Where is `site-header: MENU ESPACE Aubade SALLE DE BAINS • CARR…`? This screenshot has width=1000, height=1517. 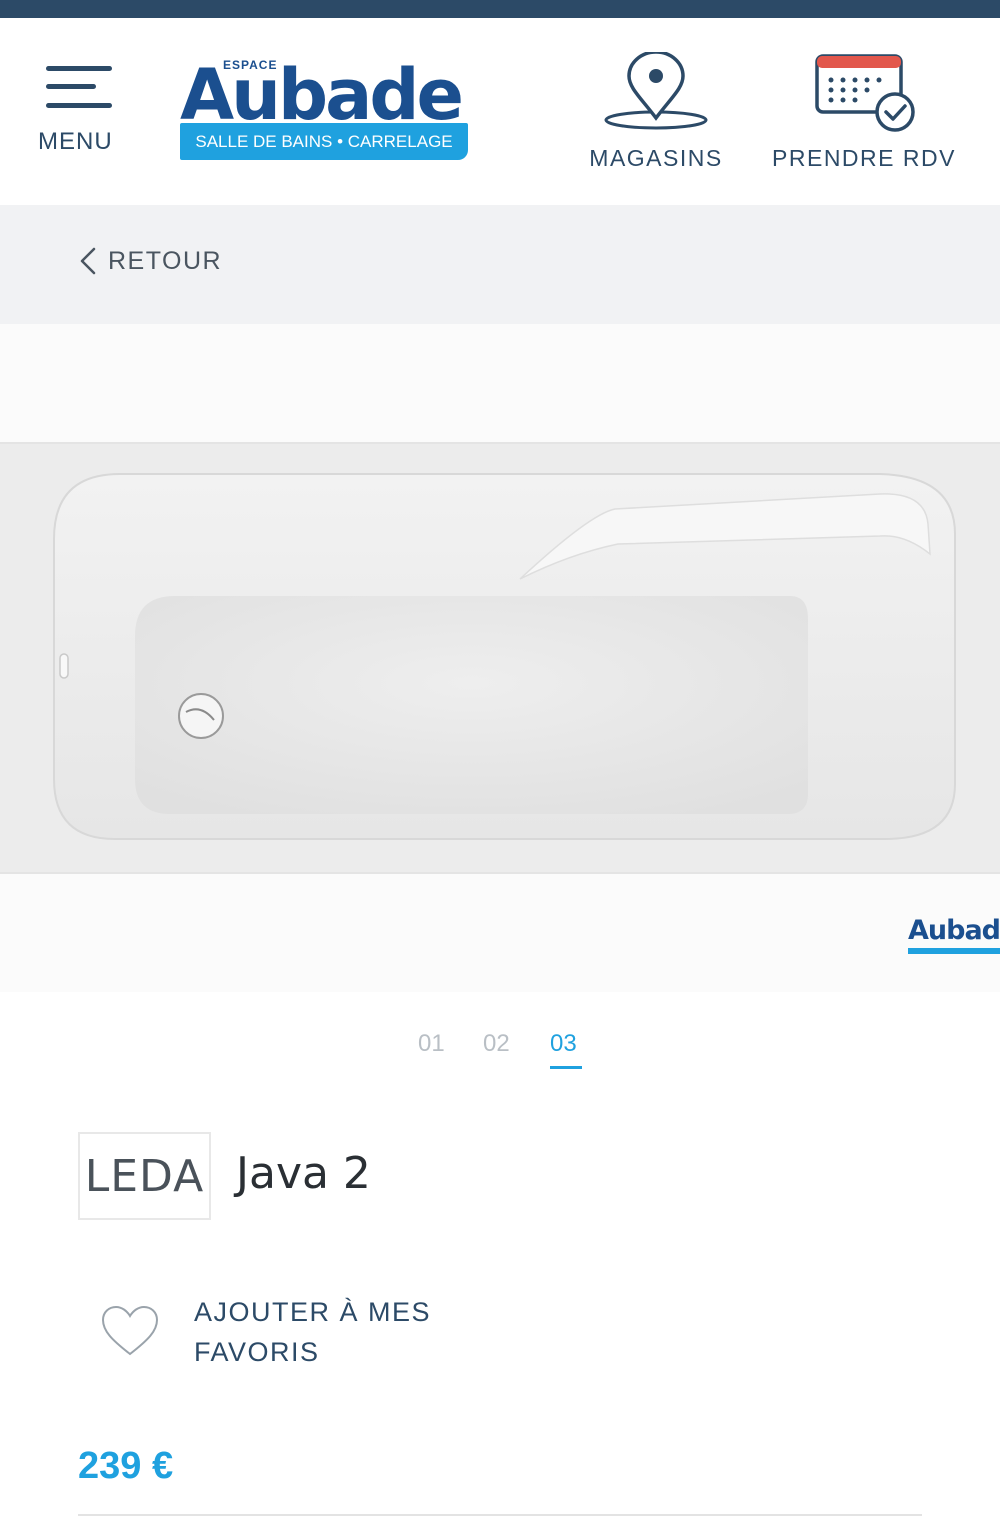
site-header: MENU ESPACE Aubade SALLE DE BAINS • CARR… is located at coordinates (500, 111).